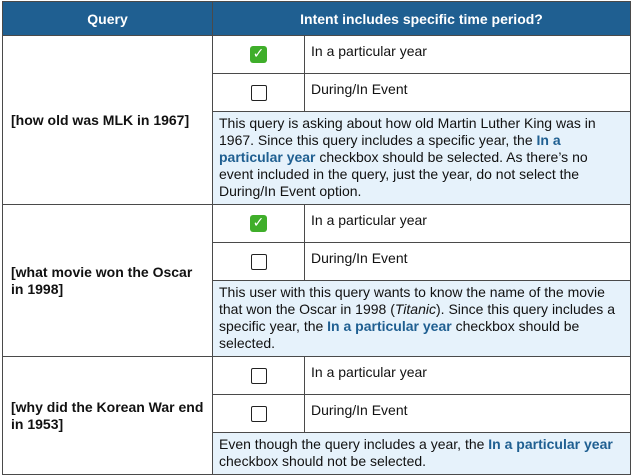  What do you see at coordinates (107, 415) in the screenshot?
I see `query-cell: [why did the Korean War end in 1953]` at bounding box center [107, 415].